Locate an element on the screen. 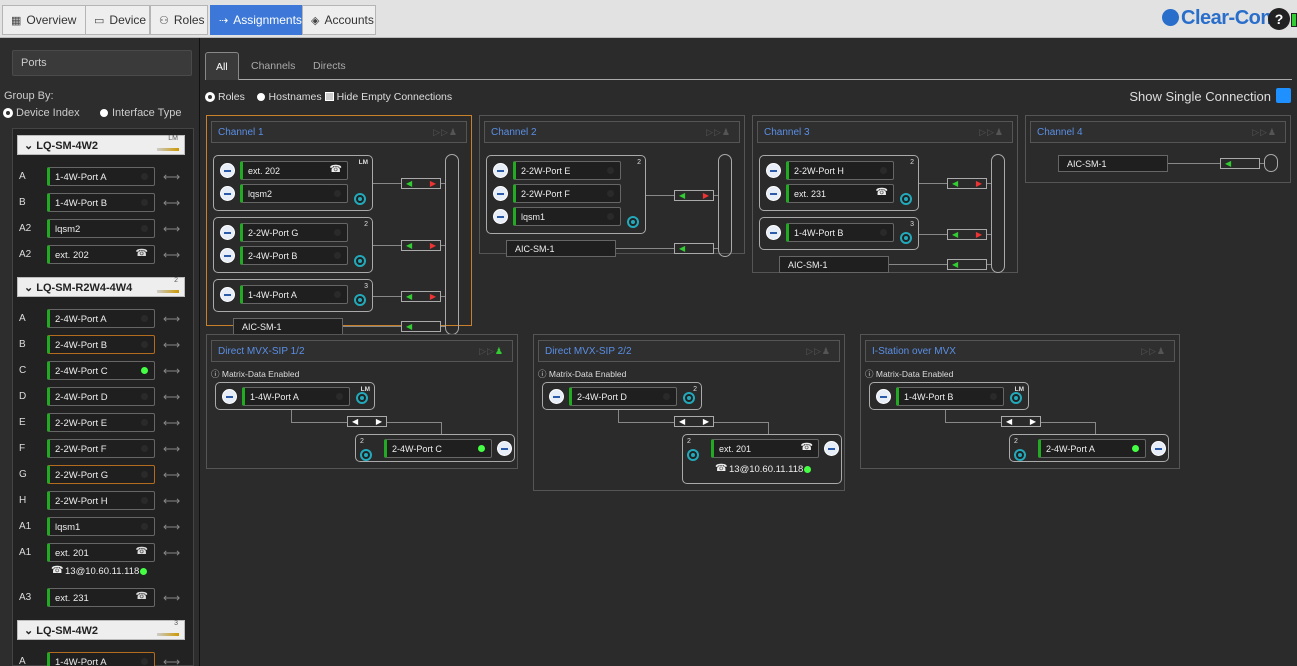  tab-overview: ▦ Overview is located at coordinates (44, 20).